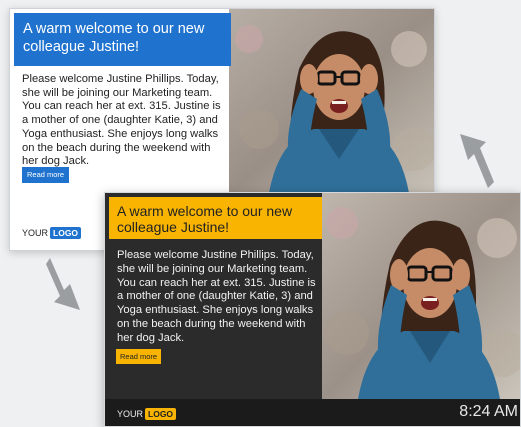 The height and width of the screenshot is (427, 521). I want to click on arrow-up-left-icon, so click(477, 161).